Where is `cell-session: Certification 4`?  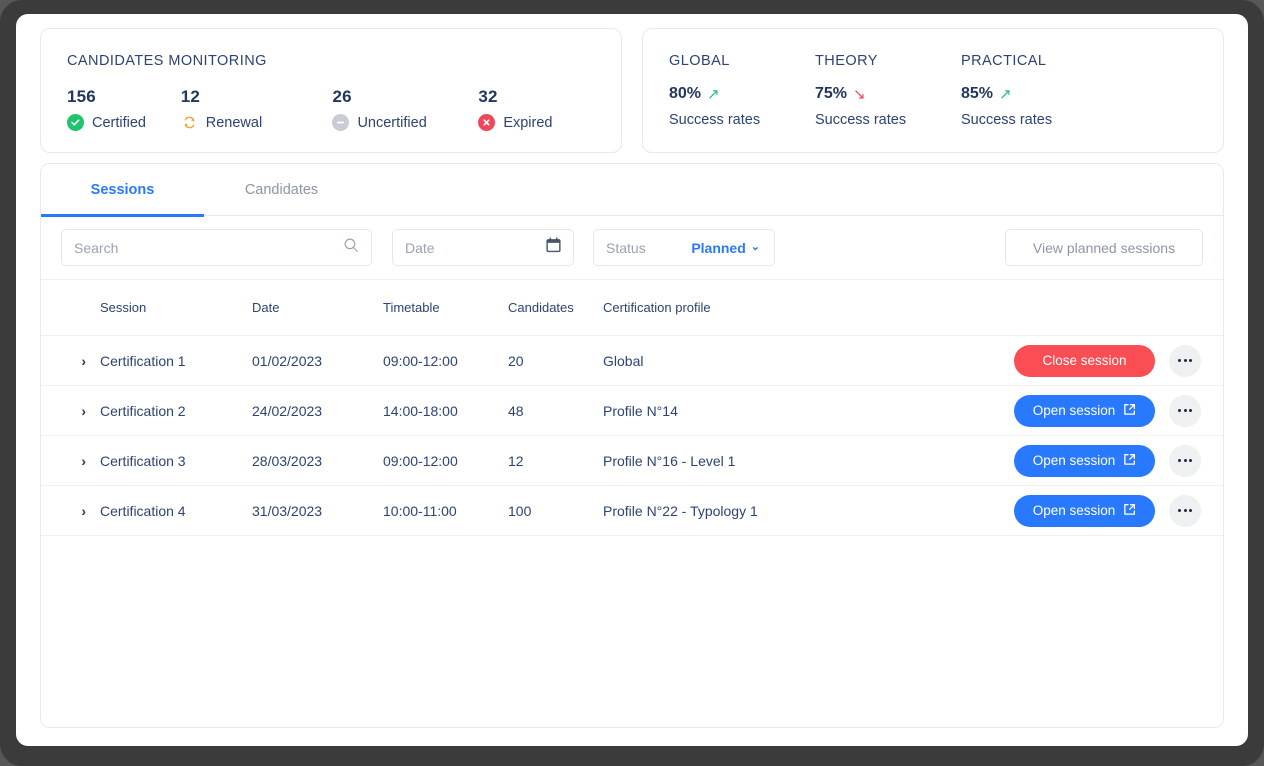 cell-session: Certification 4 is located at coordinates (143, 510).